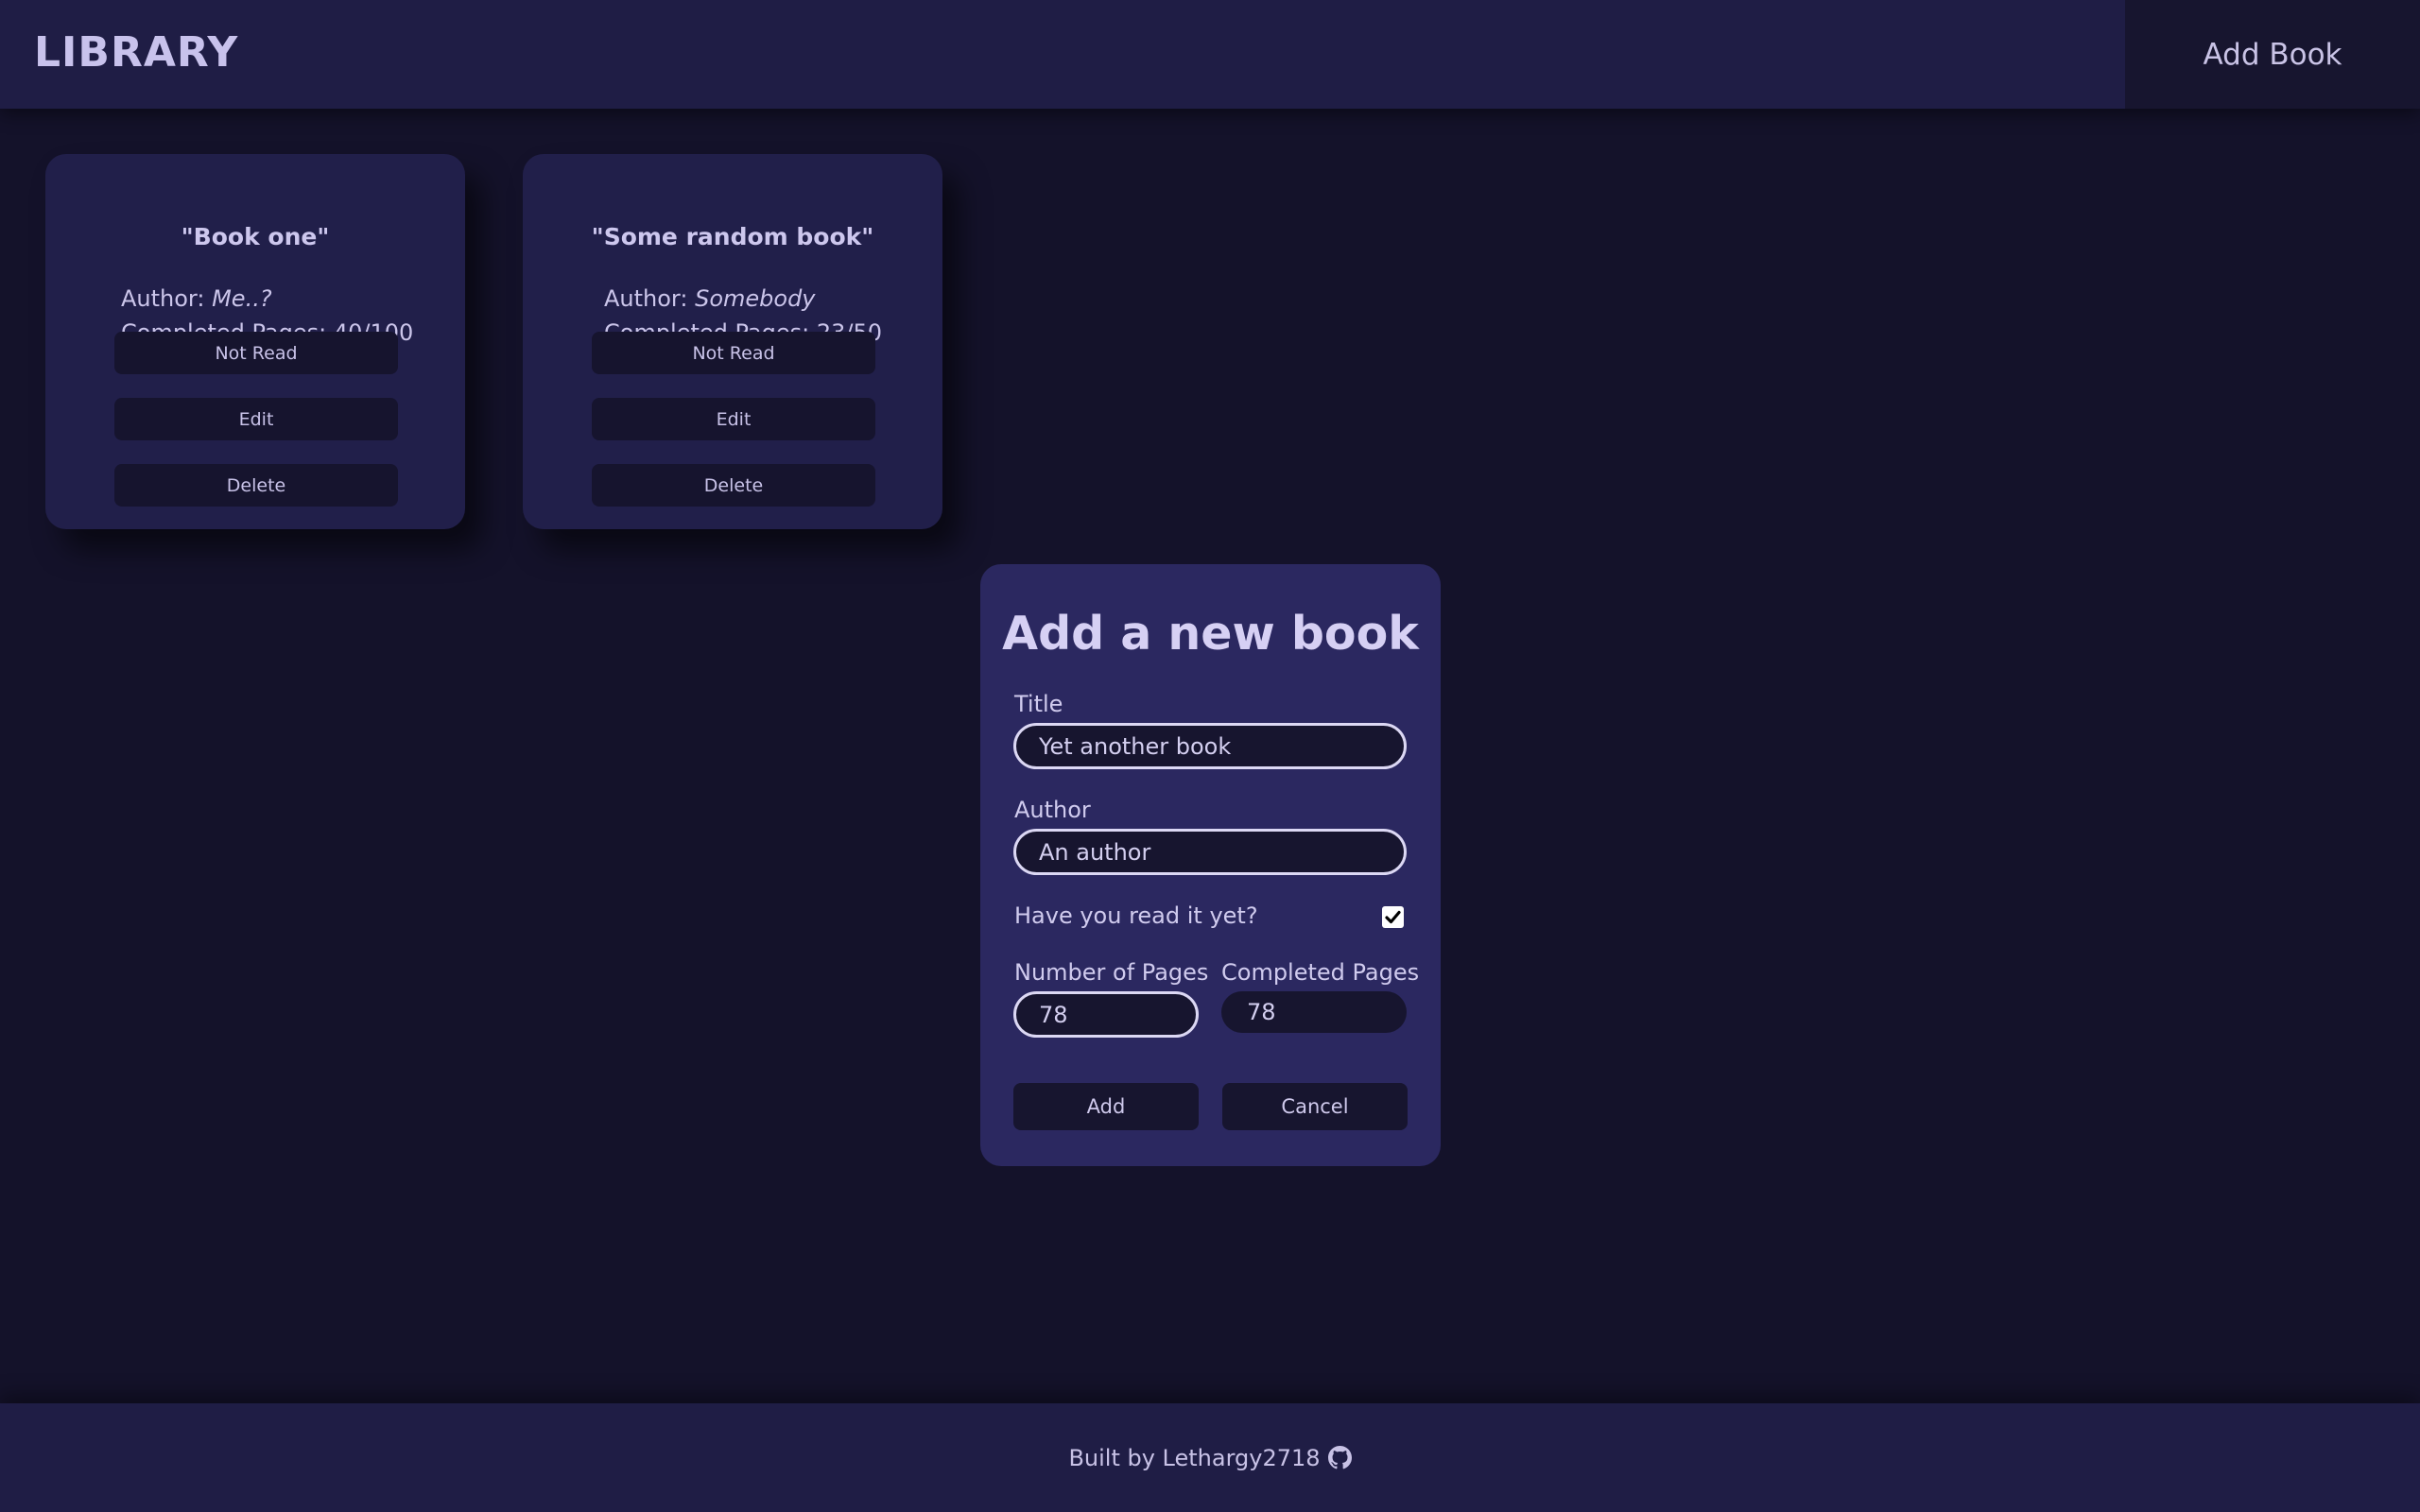 This screenshot has width=2420, height=1512. Describe the element at coordinates (1053, 810) in the screenshot. I see `author-label: Author` at that location.